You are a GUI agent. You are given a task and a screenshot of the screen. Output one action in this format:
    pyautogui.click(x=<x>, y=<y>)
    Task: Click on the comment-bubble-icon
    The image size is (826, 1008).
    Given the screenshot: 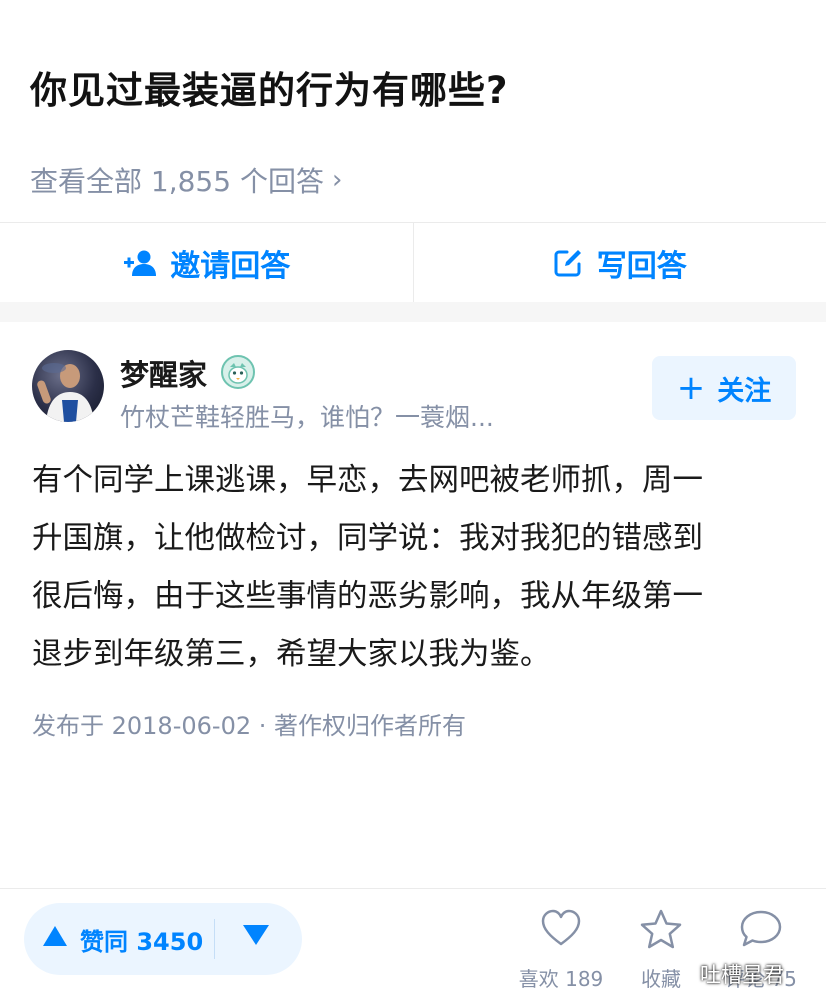 What is the action you would take?
    pyautogui.click(x=761, y=931)
    